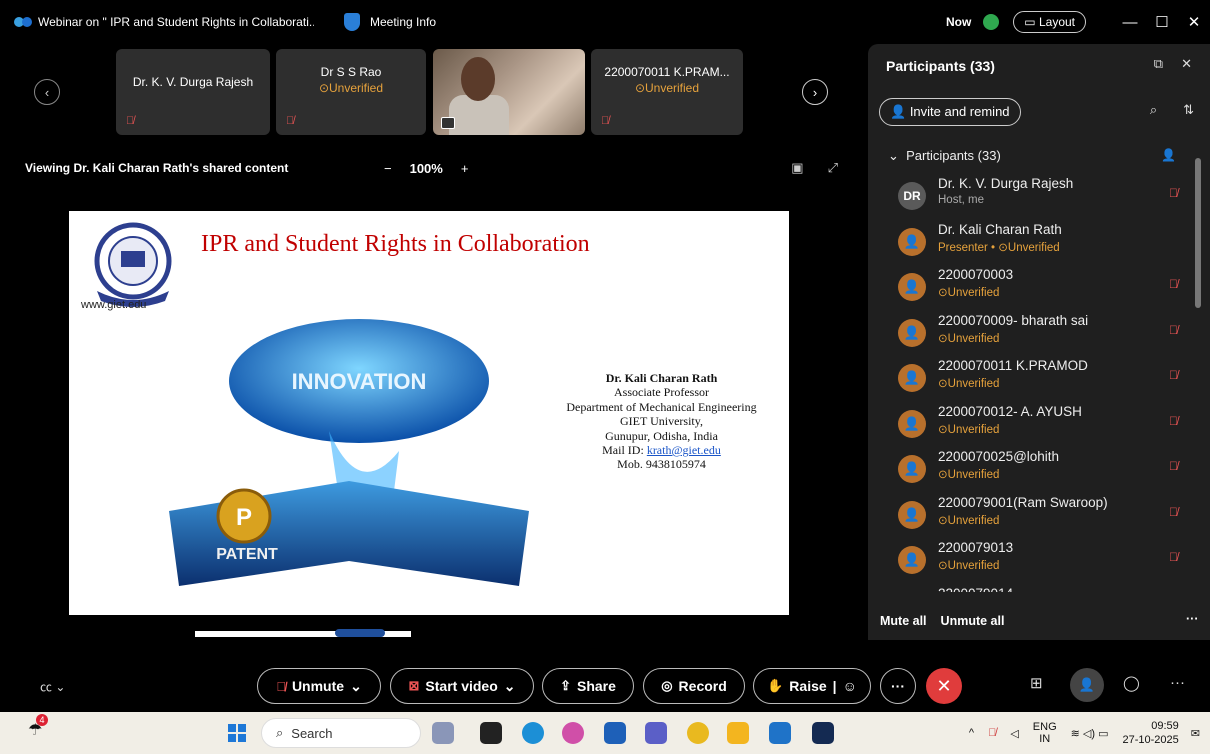  What do you see at coordinates (1168, 155) in the screenshot?
I see `lobby-icon: 👤` at bounding box center [1168, 155].